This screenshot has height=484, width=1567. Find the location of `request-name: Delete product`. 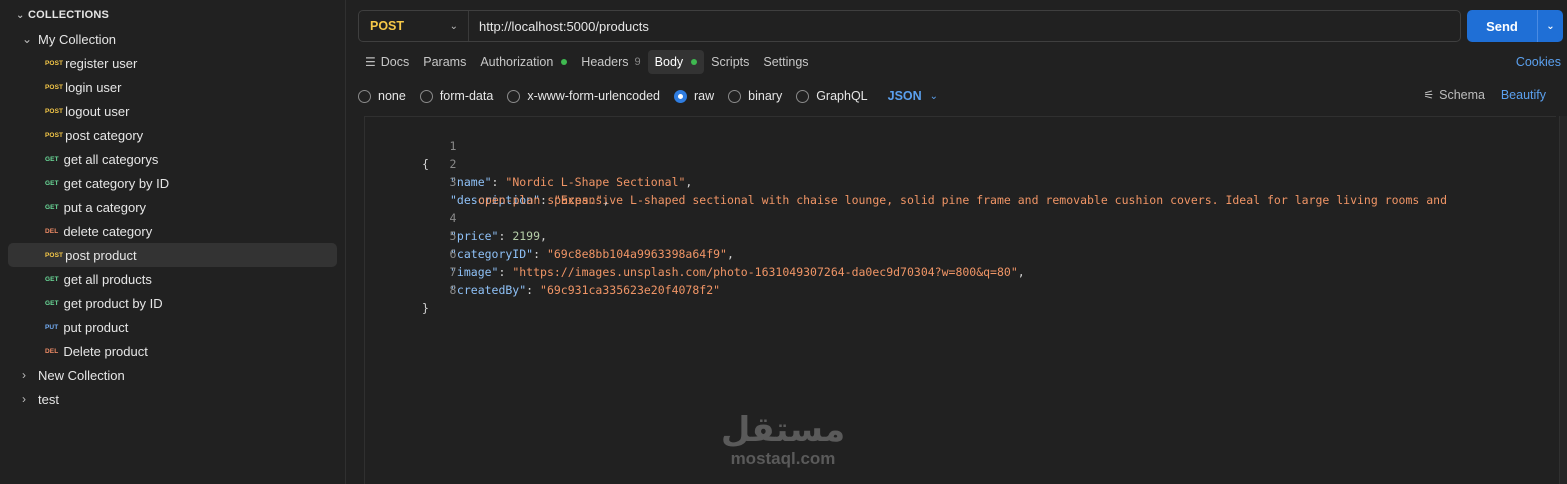

request-name: Delete product is located at coordinates (105, 351).